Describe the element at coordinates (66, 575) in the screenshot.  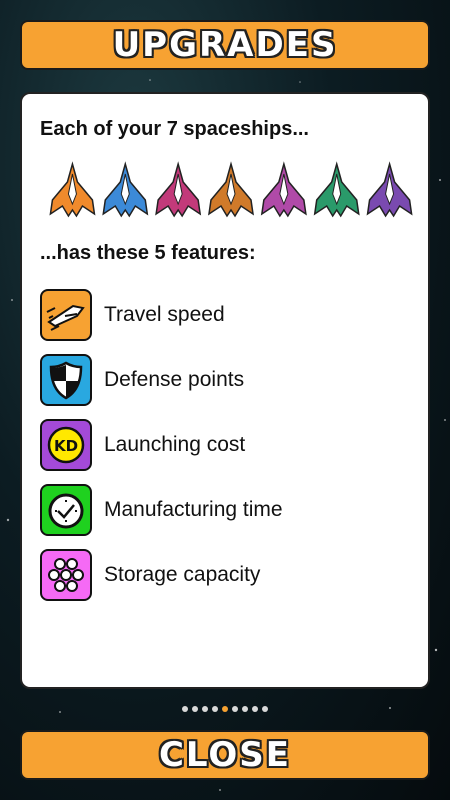
I see `storage-grid-icon` at that location.